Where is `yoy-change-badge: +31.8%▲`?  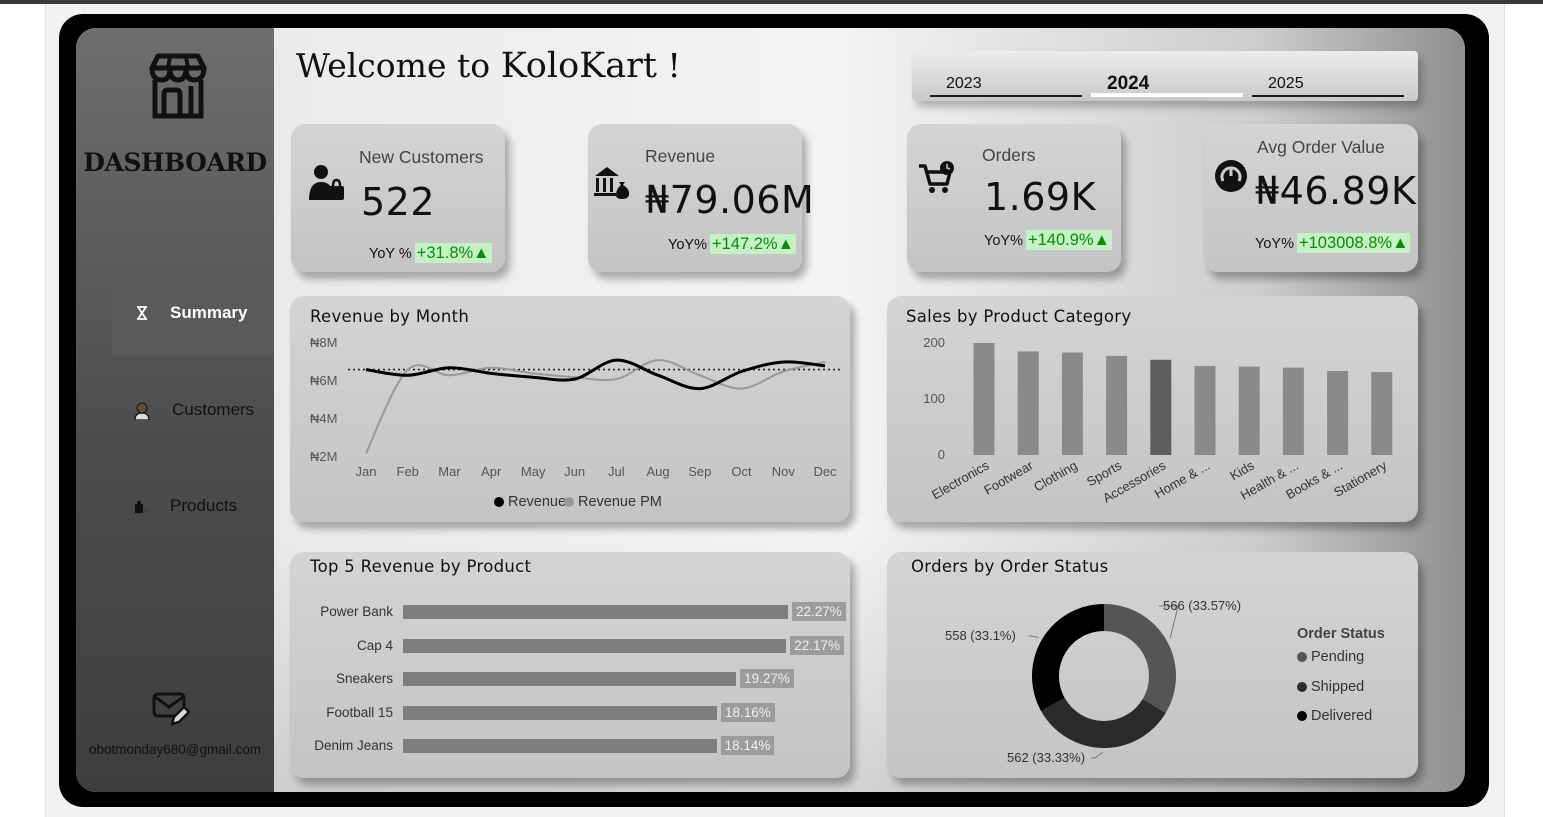
yoy-change-badge: +31.8%▲ is located at coordinates (453, 253).